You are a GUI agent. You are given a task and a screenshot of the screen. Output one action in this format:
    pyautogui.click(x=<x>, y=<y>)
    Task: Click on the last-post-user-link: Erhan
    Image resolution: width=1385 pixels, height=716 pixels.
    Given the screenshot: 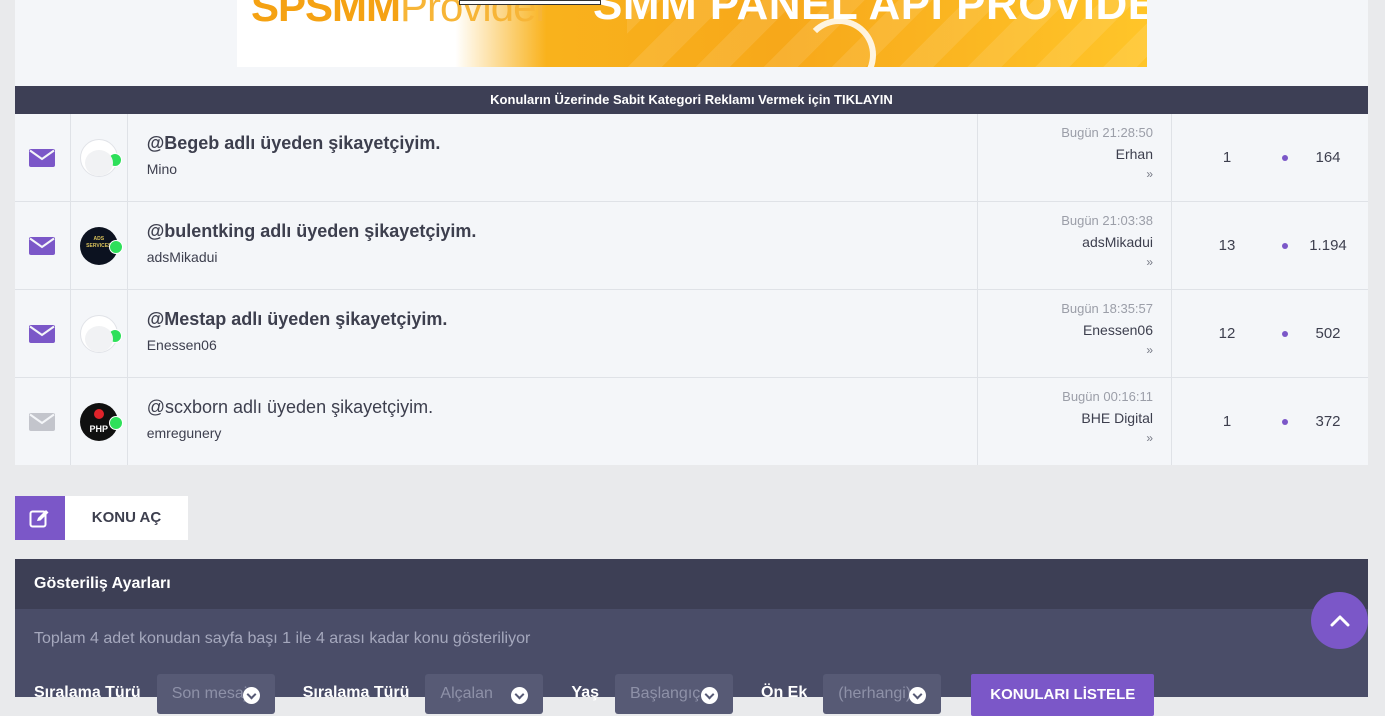 What is the action you would take?
    pyautogui.click(x=1065, y=154)
    